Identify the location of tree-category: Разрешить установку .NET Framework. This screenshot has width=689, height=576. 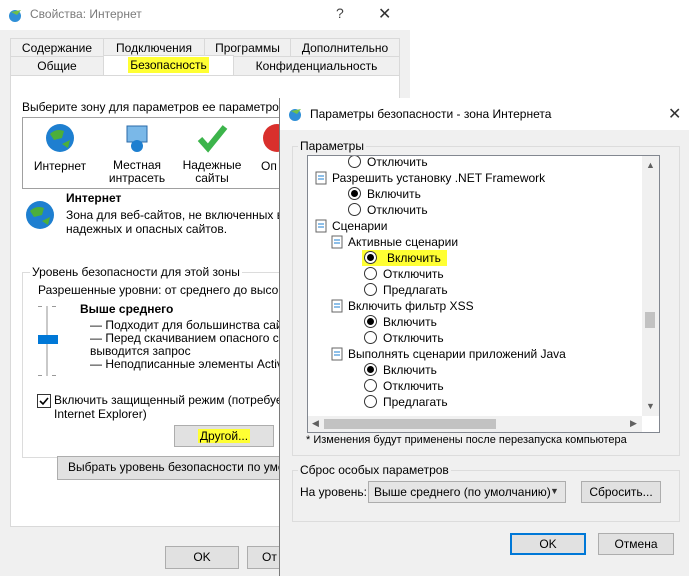
(429, 178).